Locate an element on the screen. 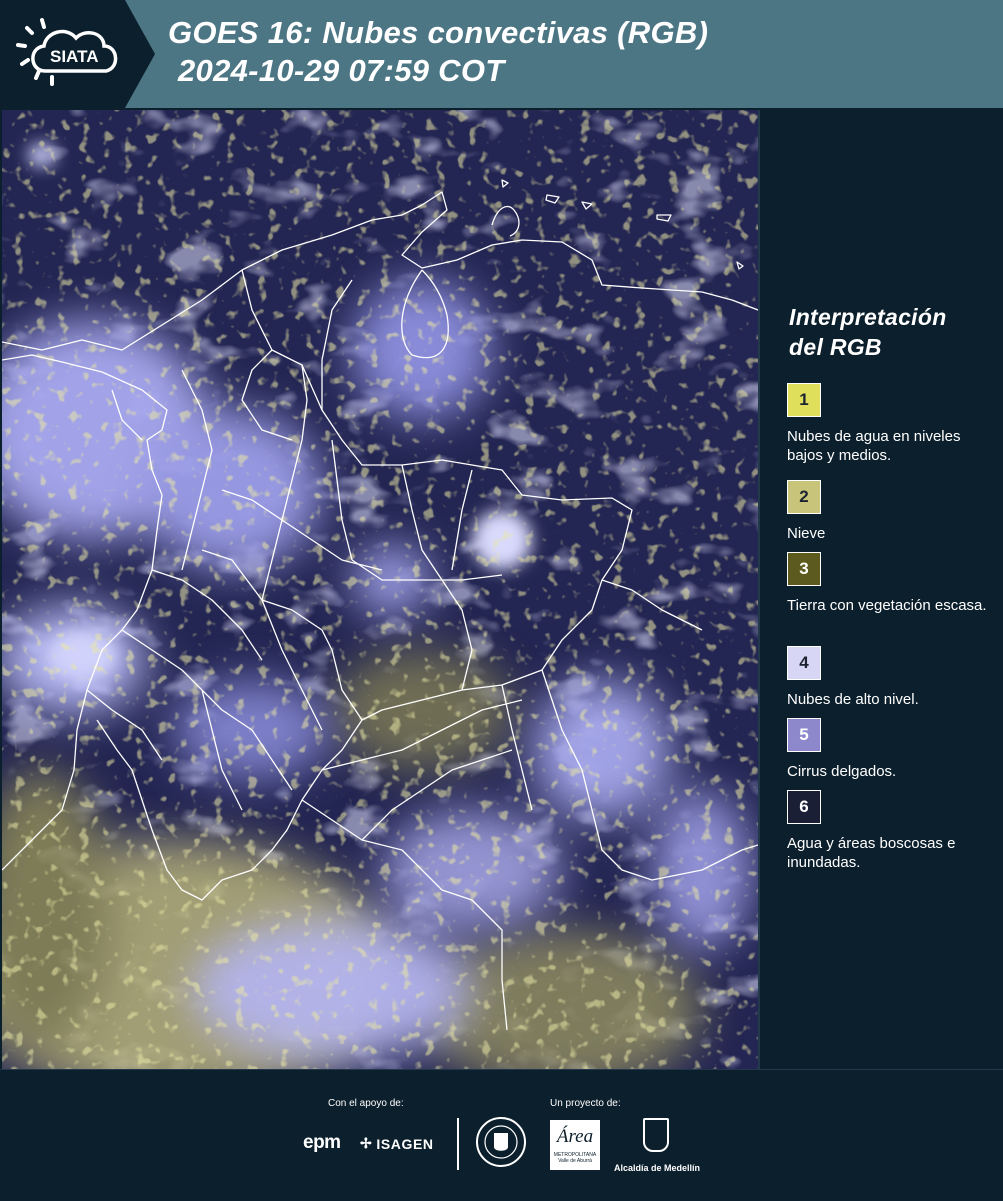 The height and width of the screenshot is (1201, 1003). title-line-2: 2024-10-29 07:59 COT is located at coordinates (341, 70).